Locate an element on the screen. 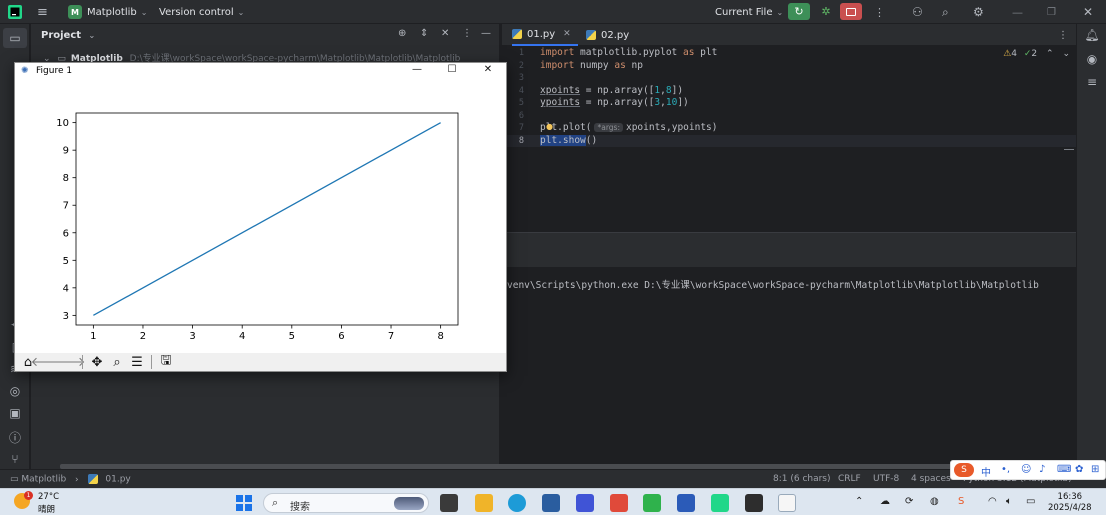  project-switcher: M Matplotlib ⌄ is located at coordinates (107, 12).